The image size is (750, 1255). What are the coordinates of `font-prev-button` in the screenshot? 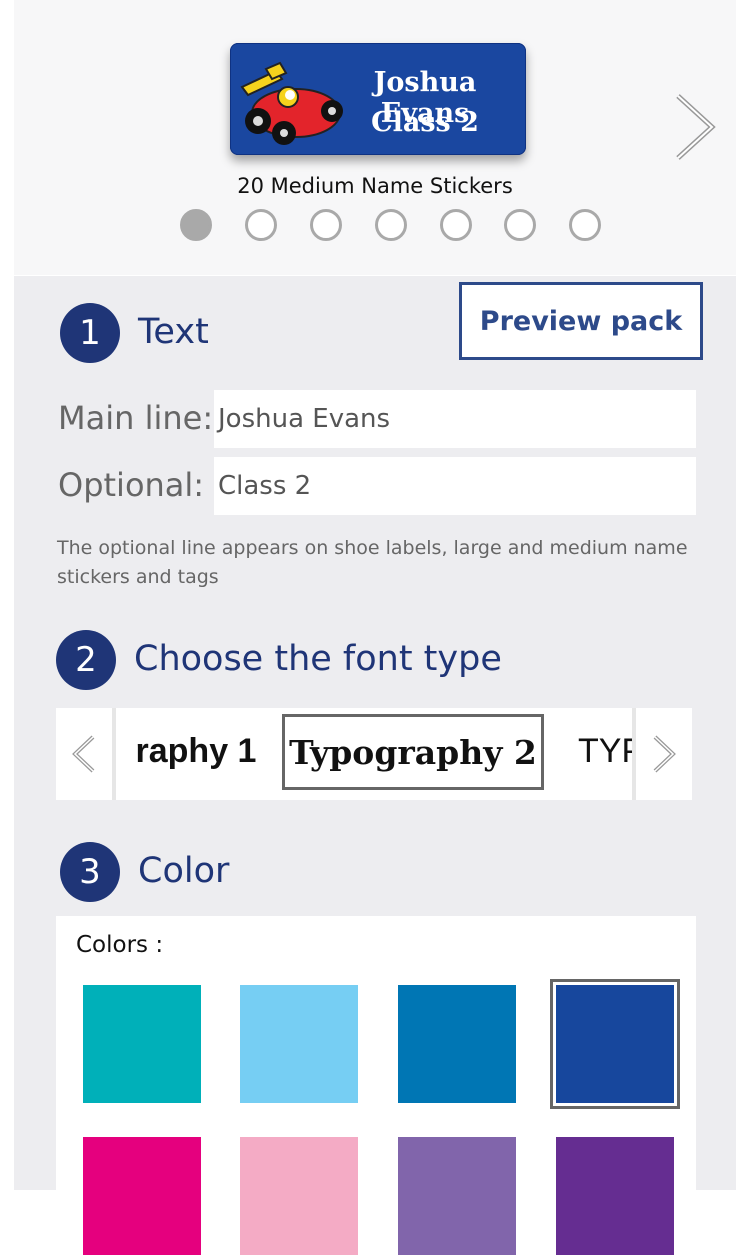 It's located at (86, 754).